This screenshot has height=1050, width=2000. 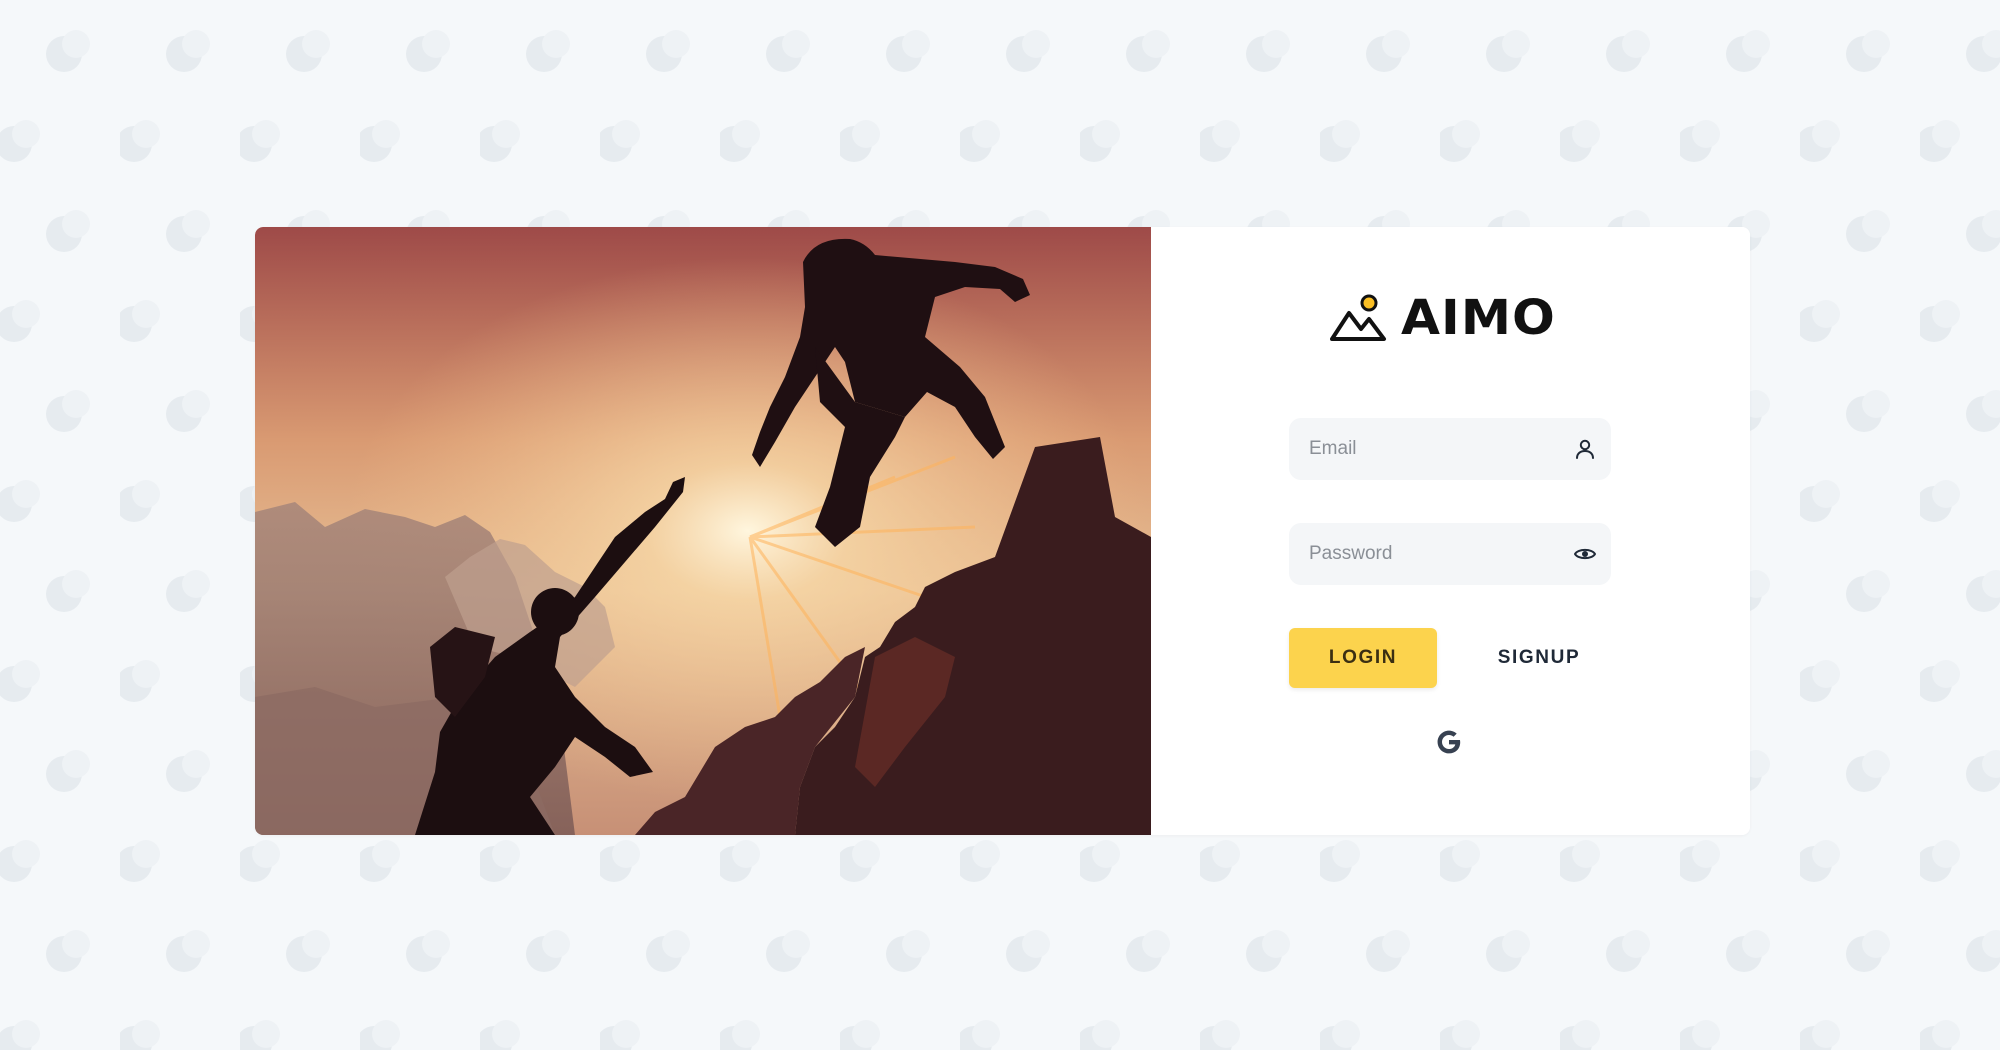 I want to click on eye-icon, so click(x=1585, y=554).